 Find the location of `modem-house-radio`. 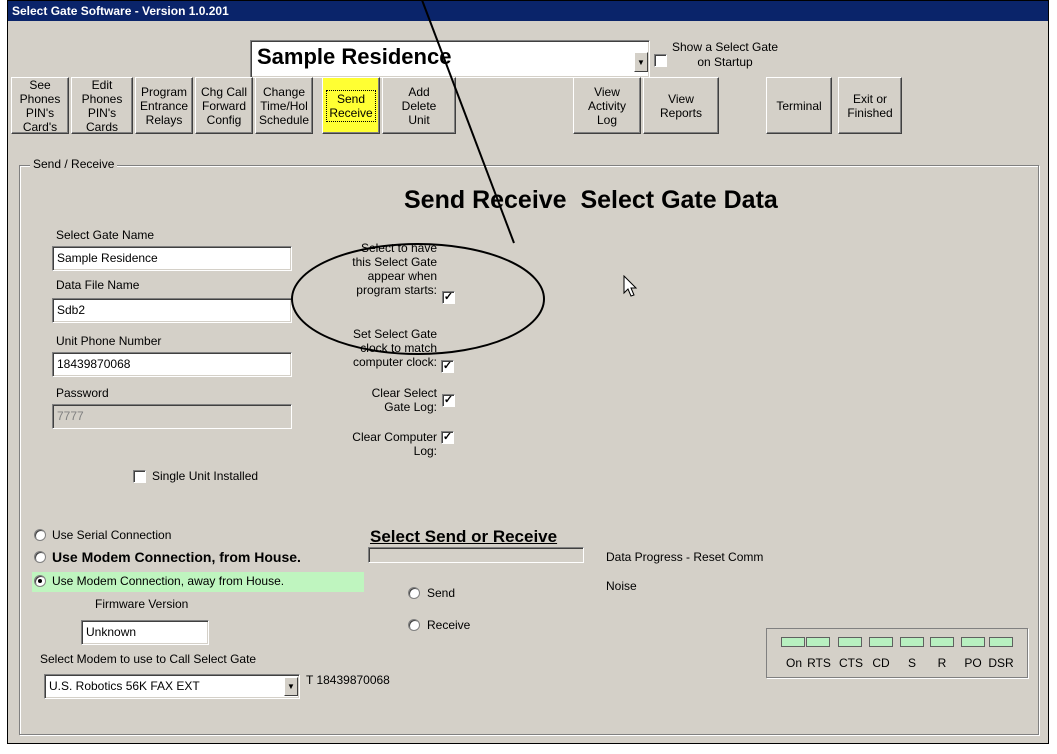

modem-house-radio is located at coordinates (40, 557).